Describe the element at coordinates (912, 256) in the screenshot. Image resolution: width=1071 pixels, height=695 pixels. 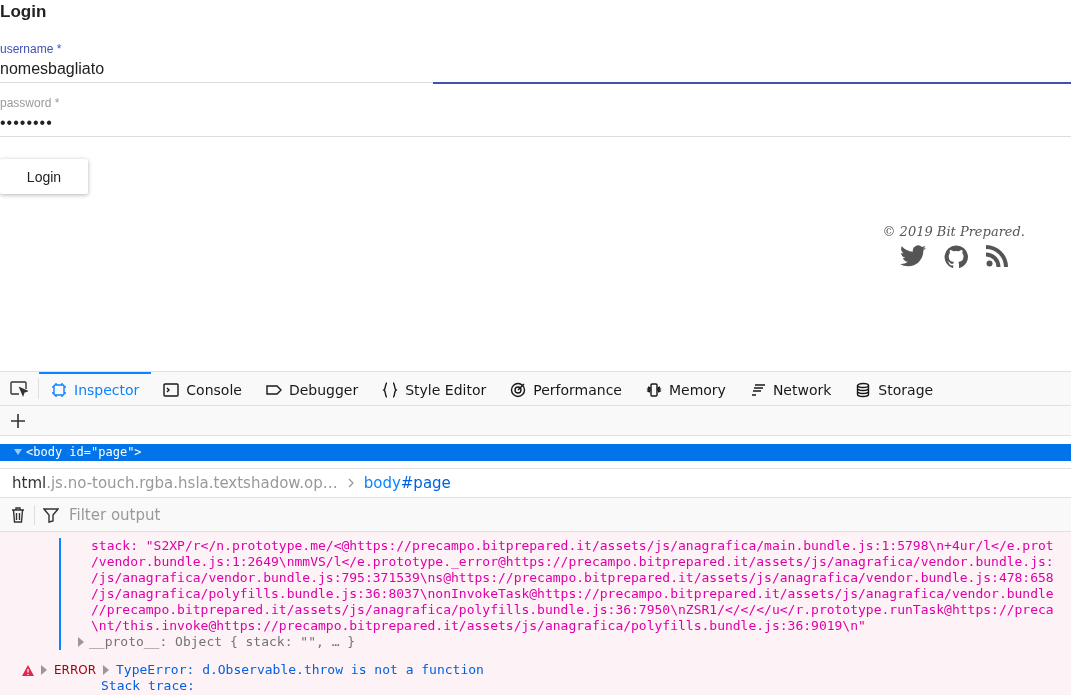
I see `bird-icon` at that location.